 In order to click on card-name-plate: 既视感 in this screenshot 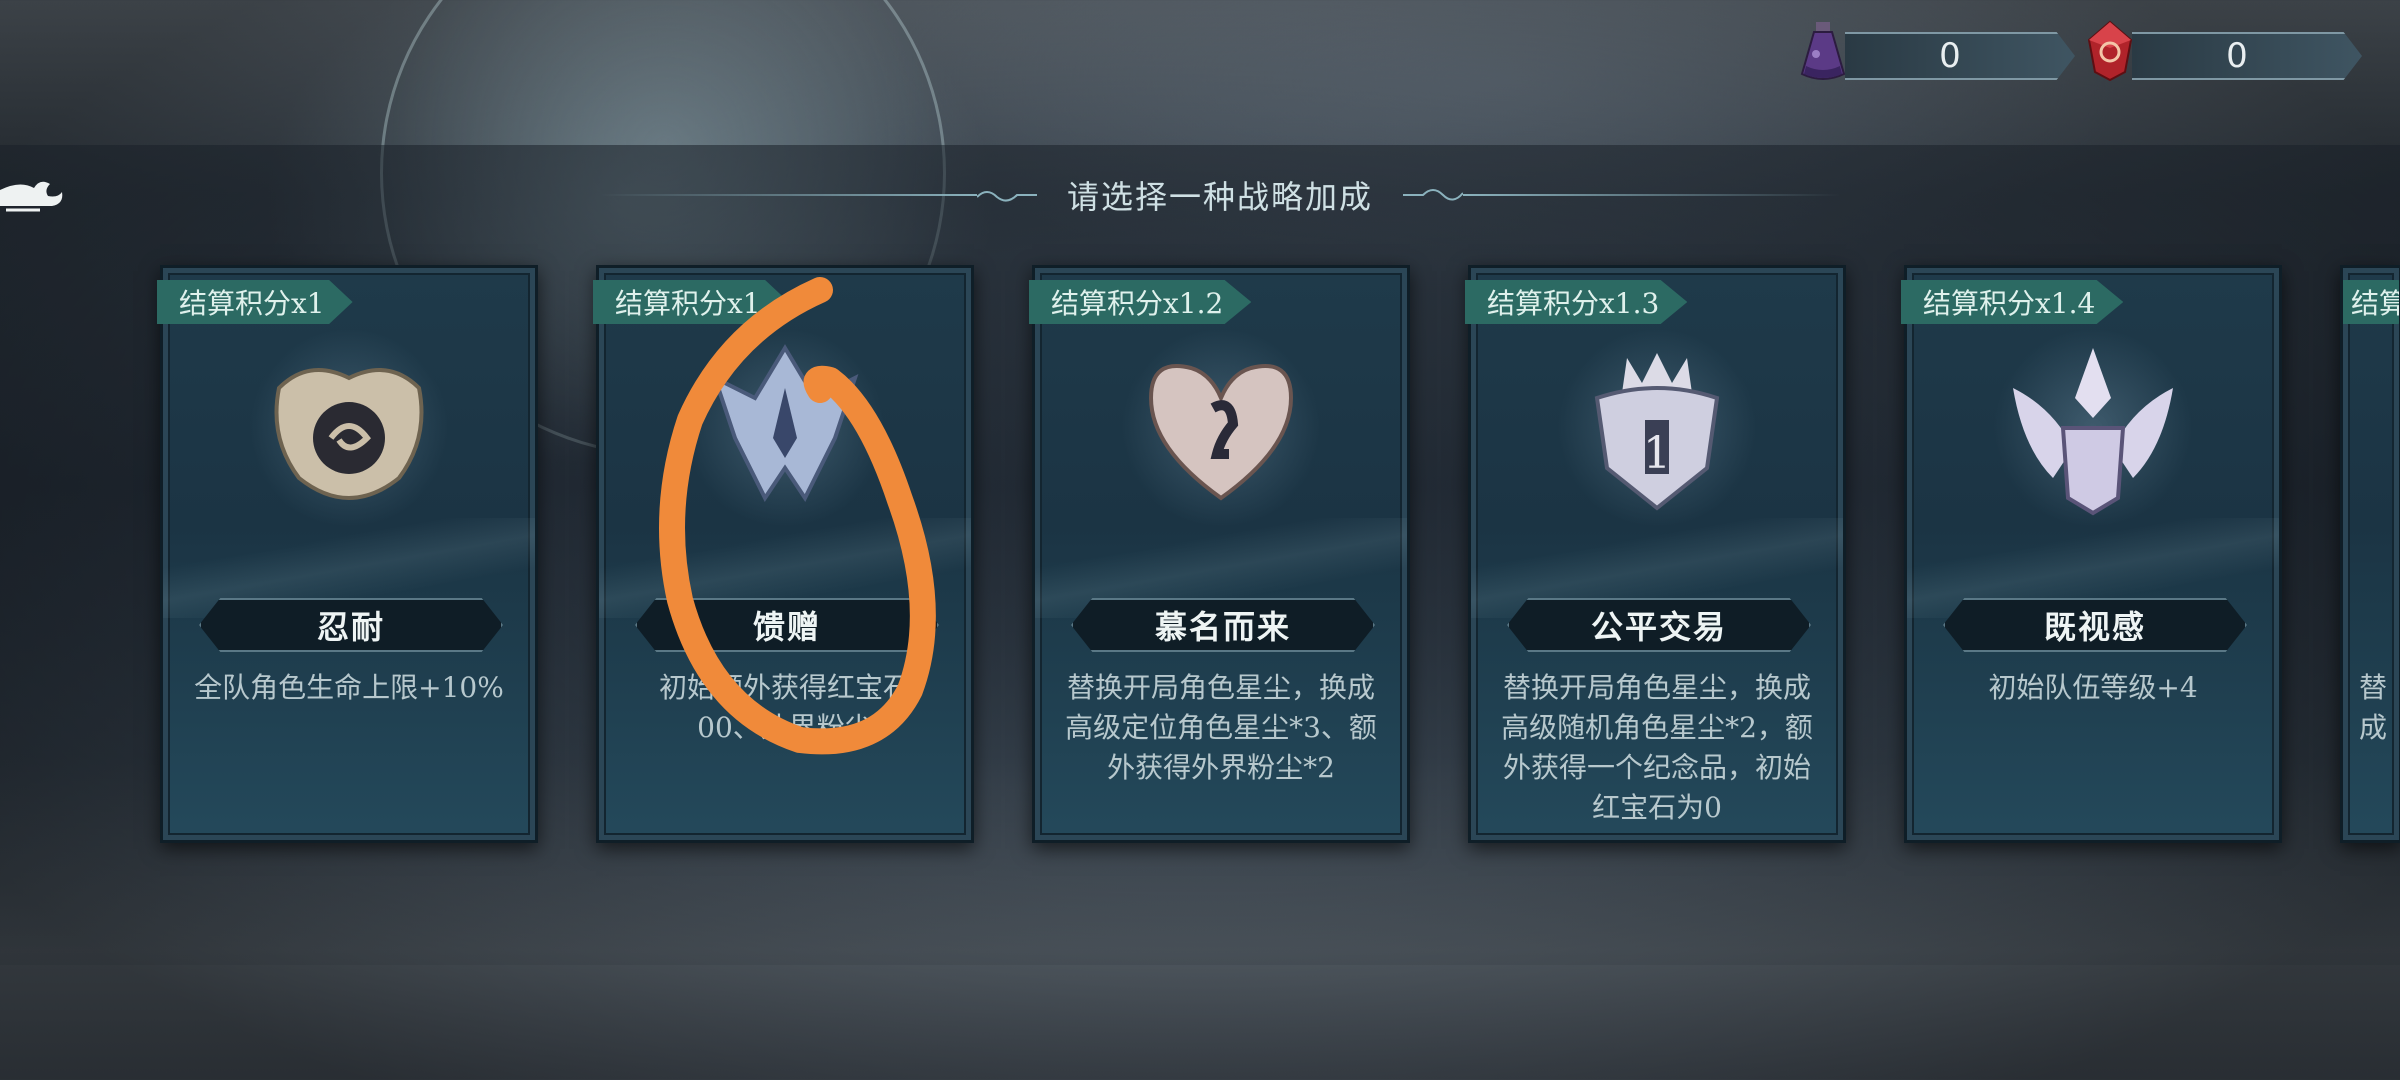, I will do `click(2095, 625)`.